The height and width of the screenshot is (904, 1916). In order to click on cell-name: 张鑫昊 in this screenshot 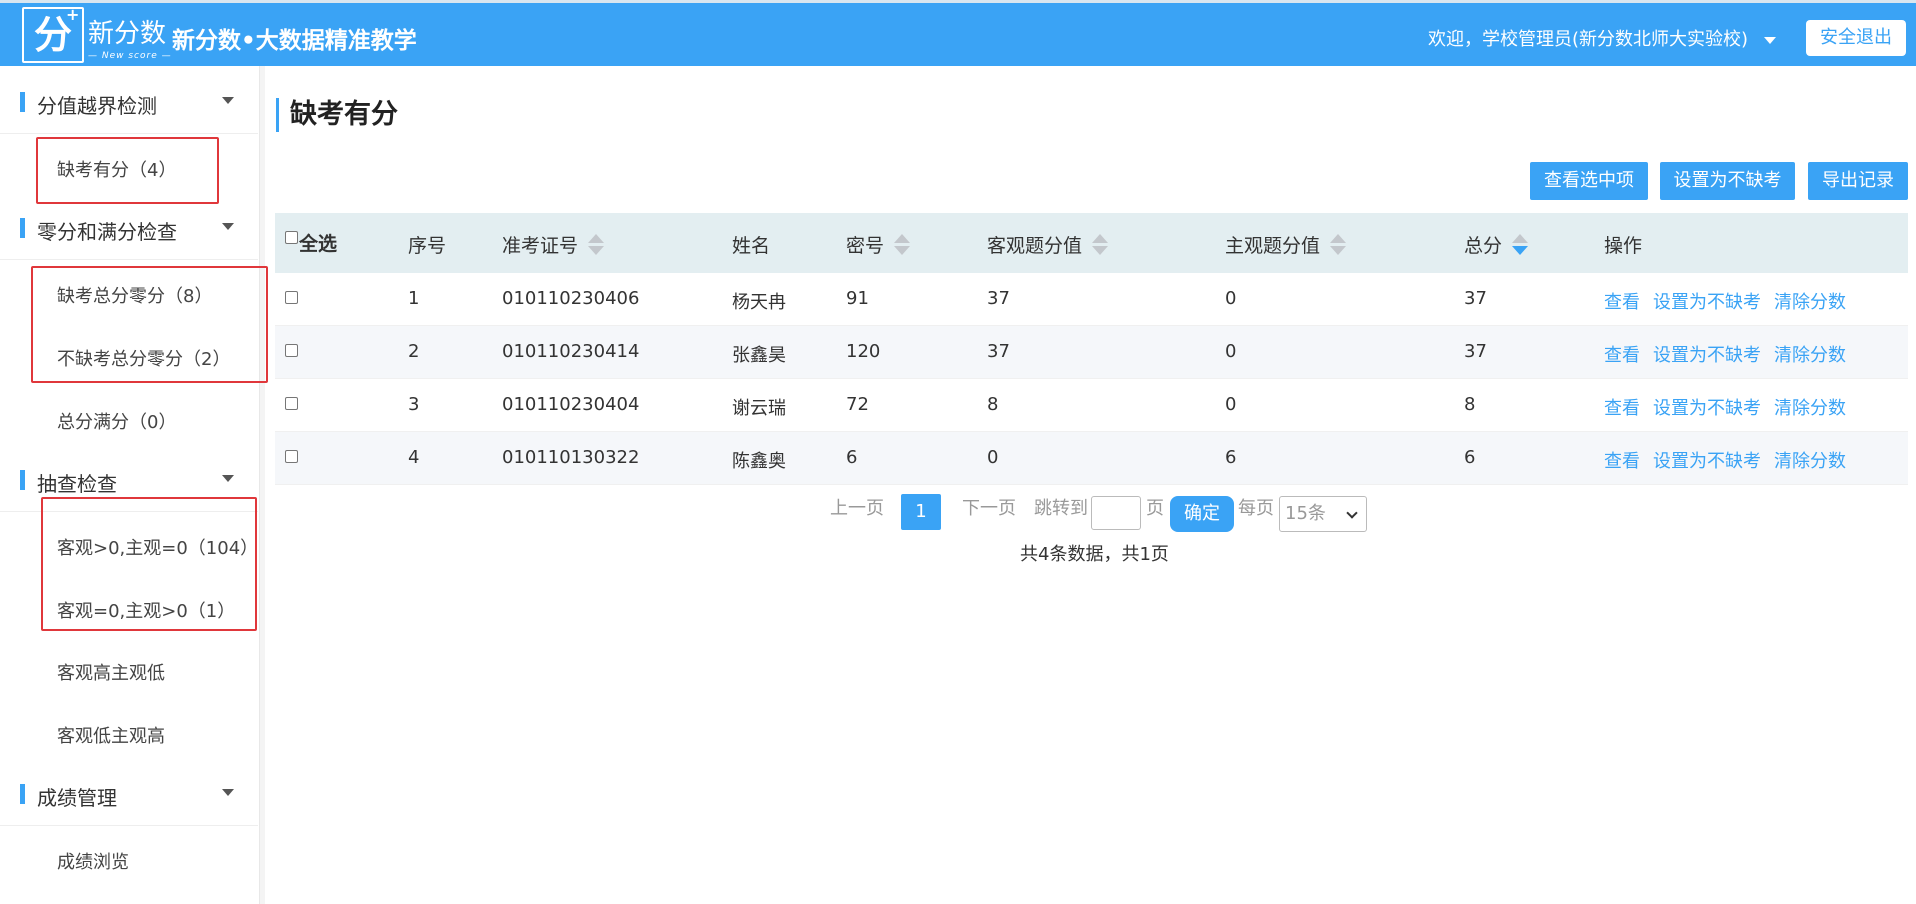, I will do `click(759, 355)`.